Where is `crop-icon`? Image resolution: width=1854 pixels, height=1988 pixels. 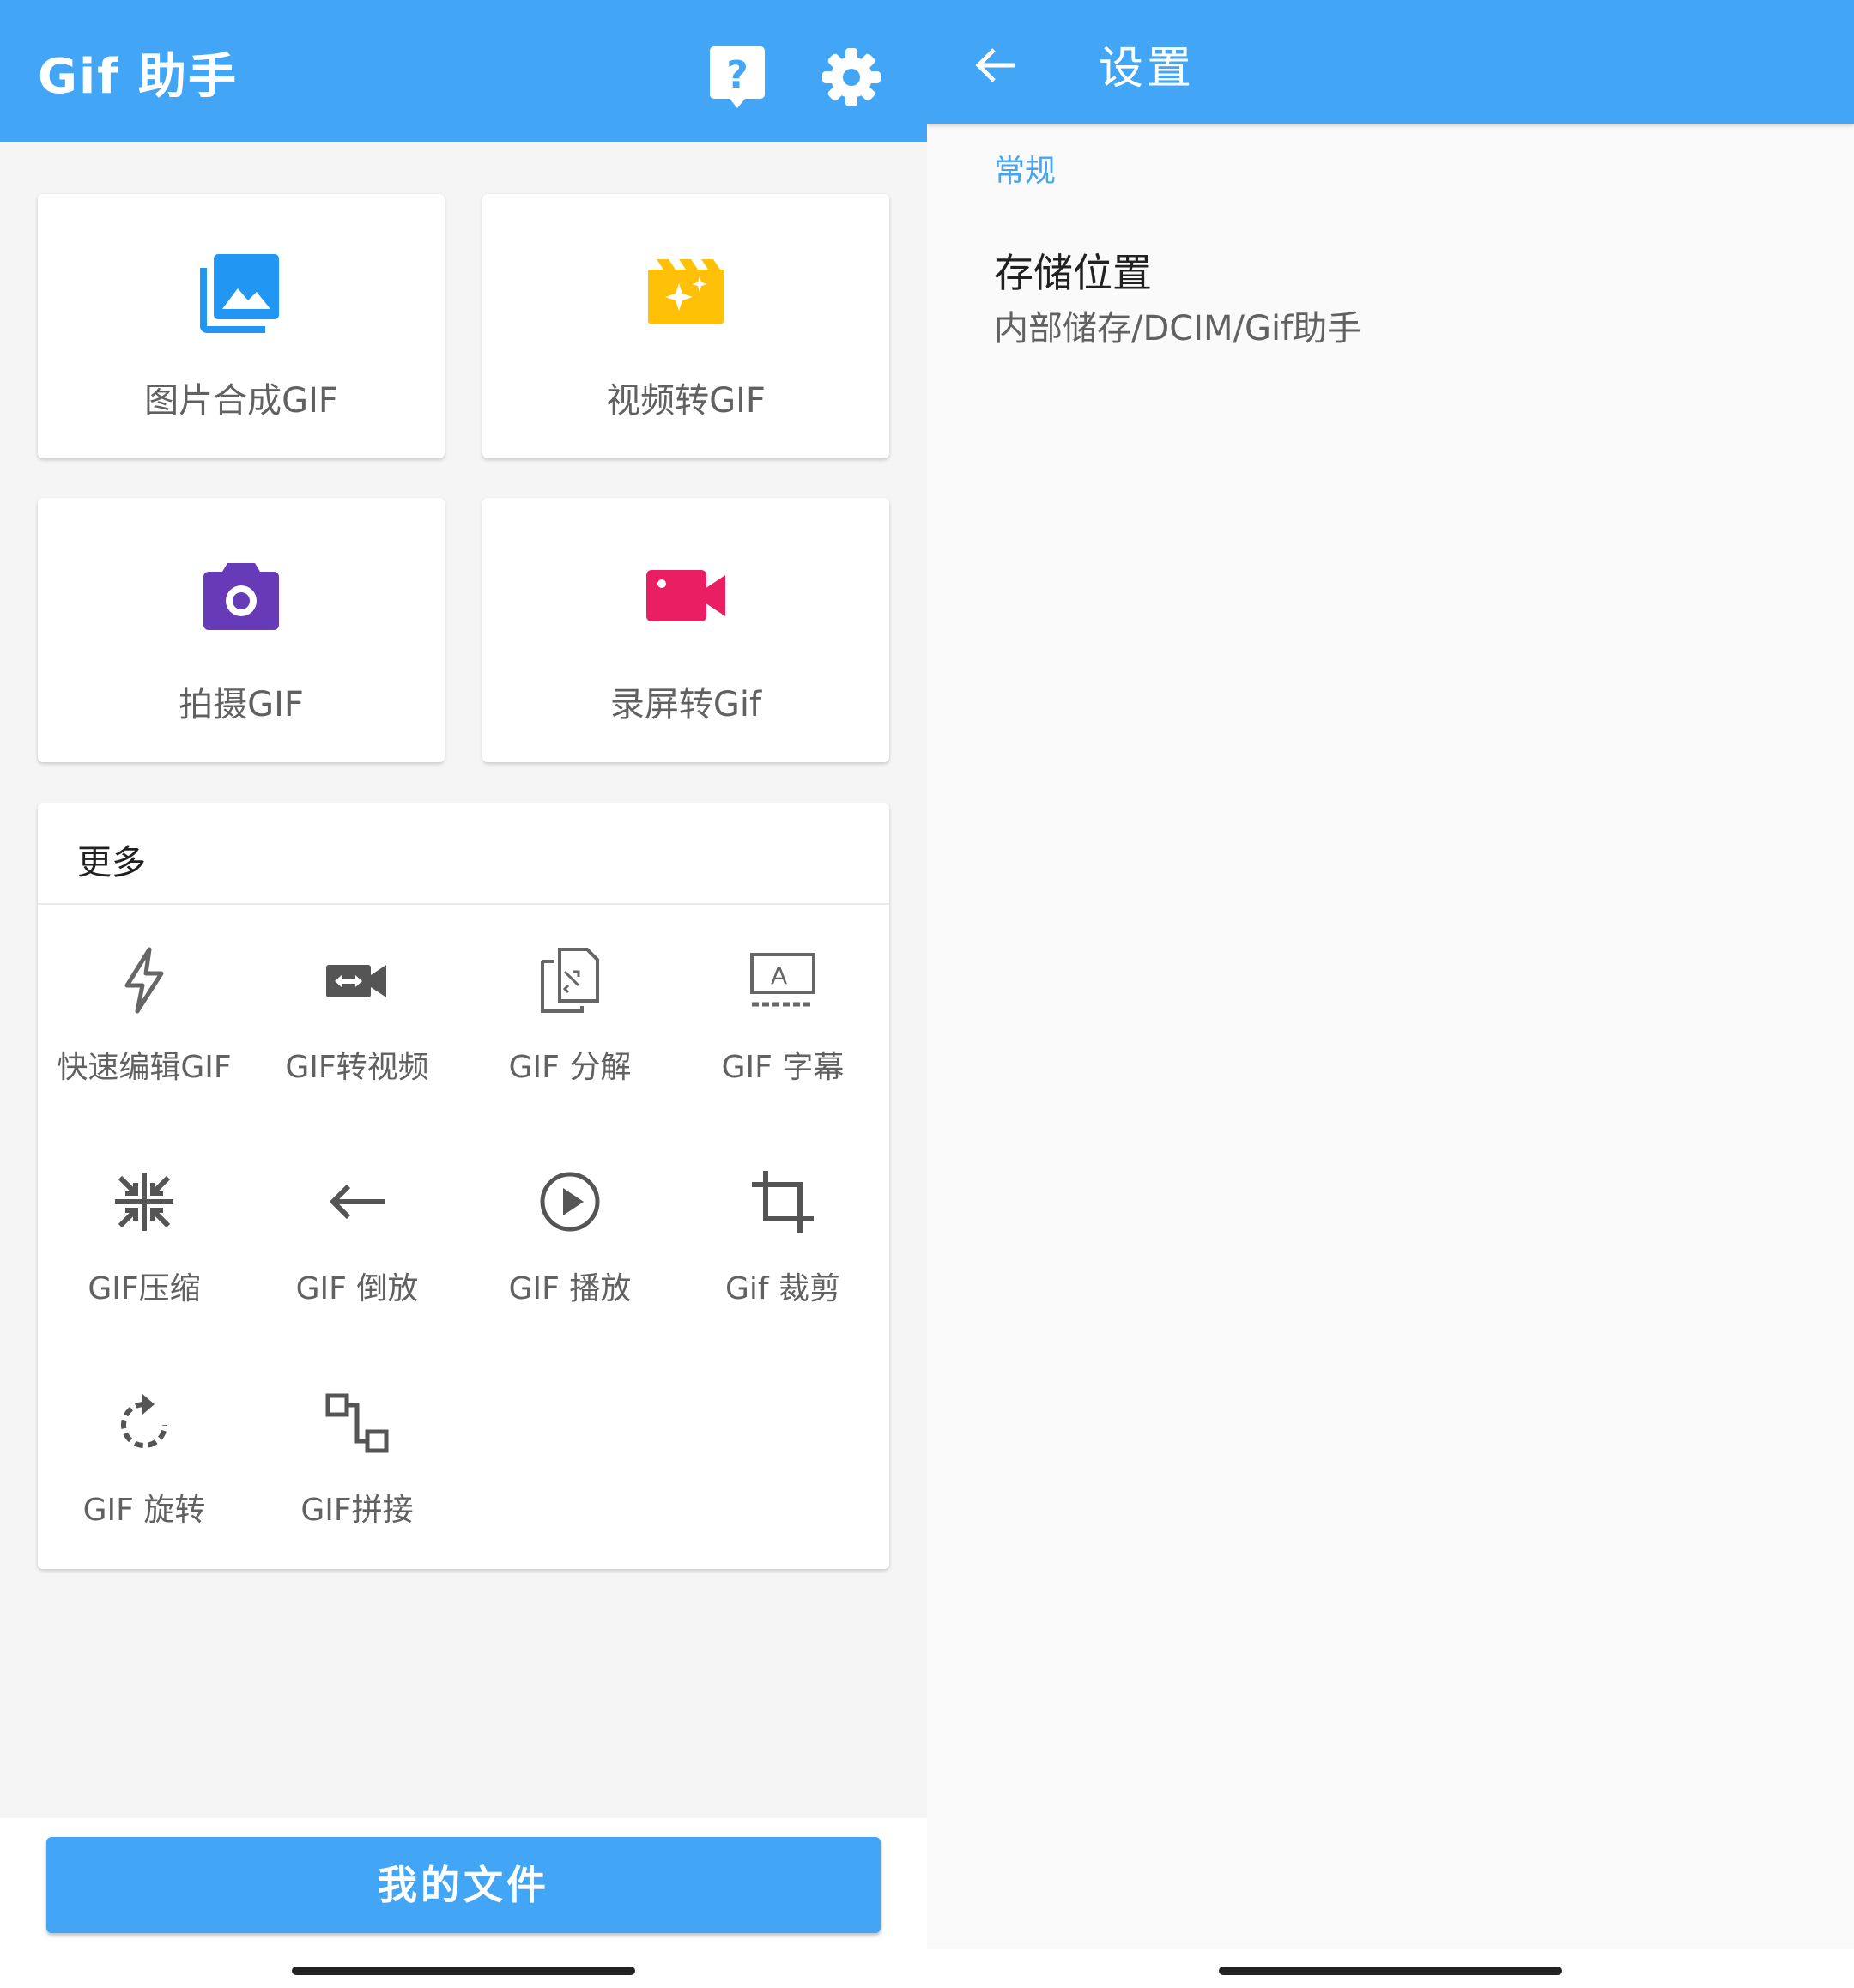 crop-icon is located at coordinates (783, 1202).